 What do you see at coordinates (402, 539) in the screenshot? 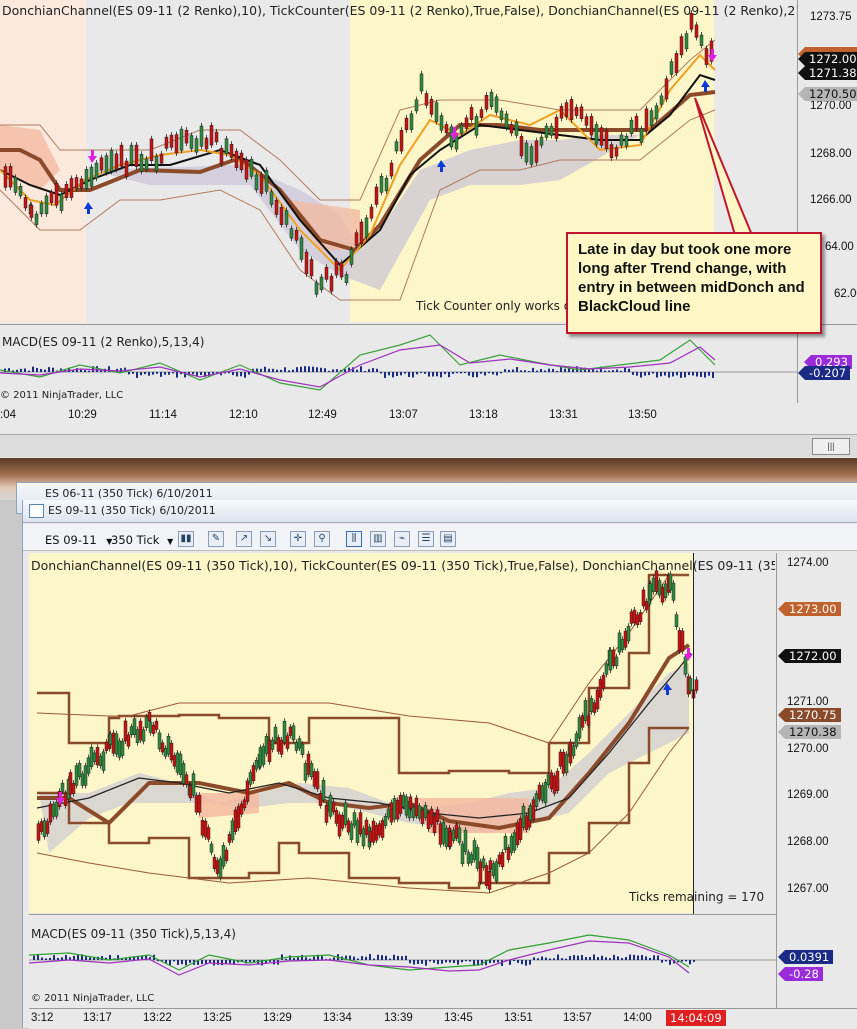
I see `data-box-icon: ⌁` at bounding box center [402, 539].